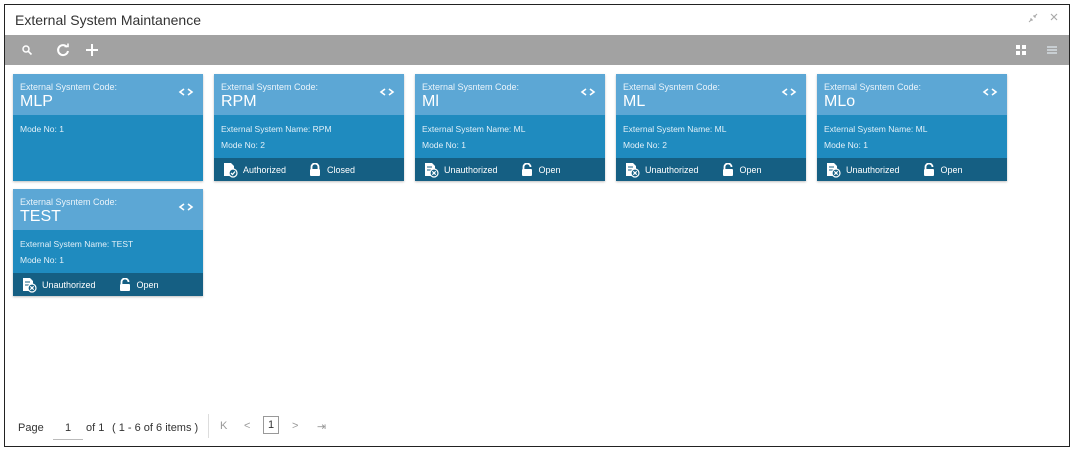 The height and width of the screenshot is (451, 1076). What do you see at coordinates (1054, 18) in the screenshot?
I see `close-icon` at bounding box center [1054, 18].